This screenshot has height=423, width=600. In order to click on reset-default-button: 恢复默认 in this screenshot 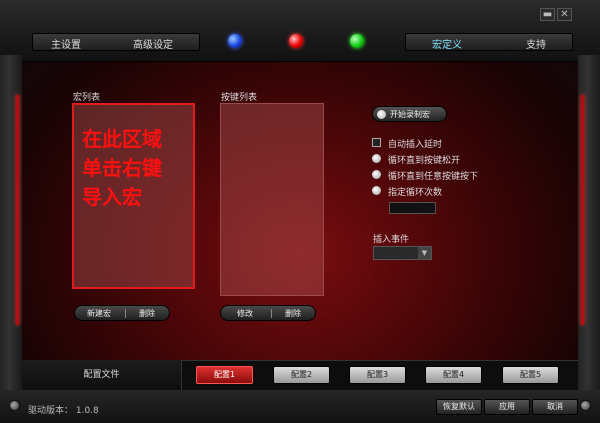, I will do `click(459, 407)`.